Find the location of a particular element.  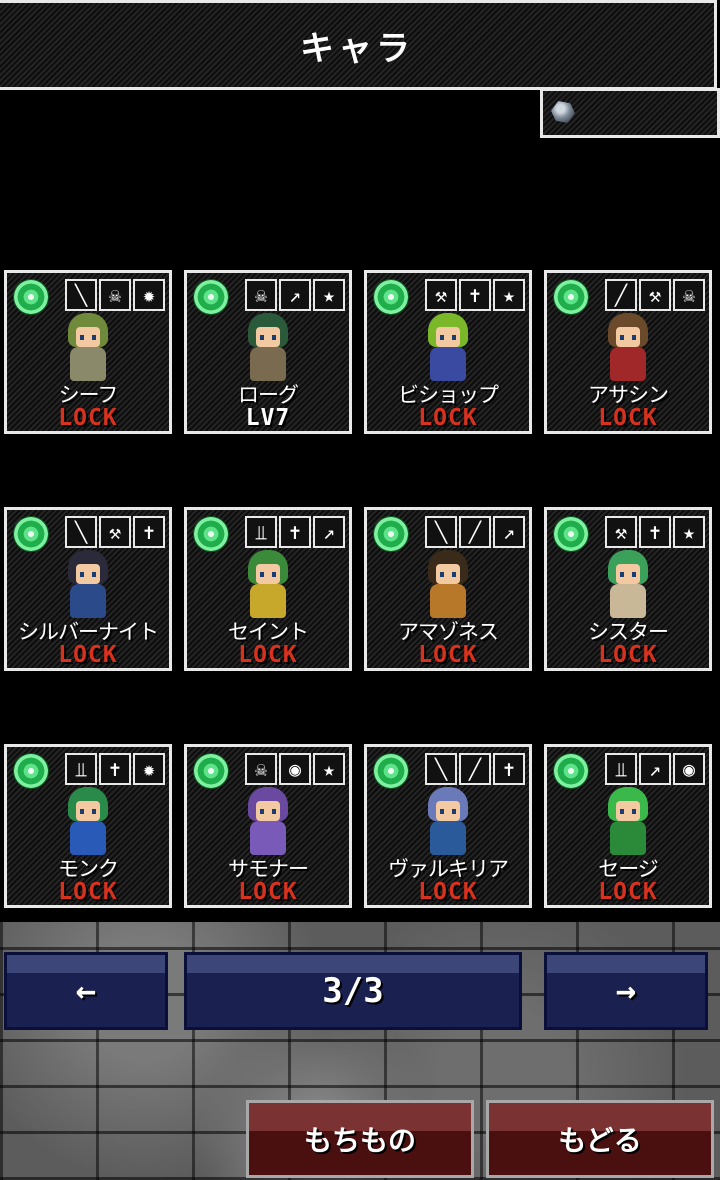

next-page-button: → is located at coordinates (626, 991).